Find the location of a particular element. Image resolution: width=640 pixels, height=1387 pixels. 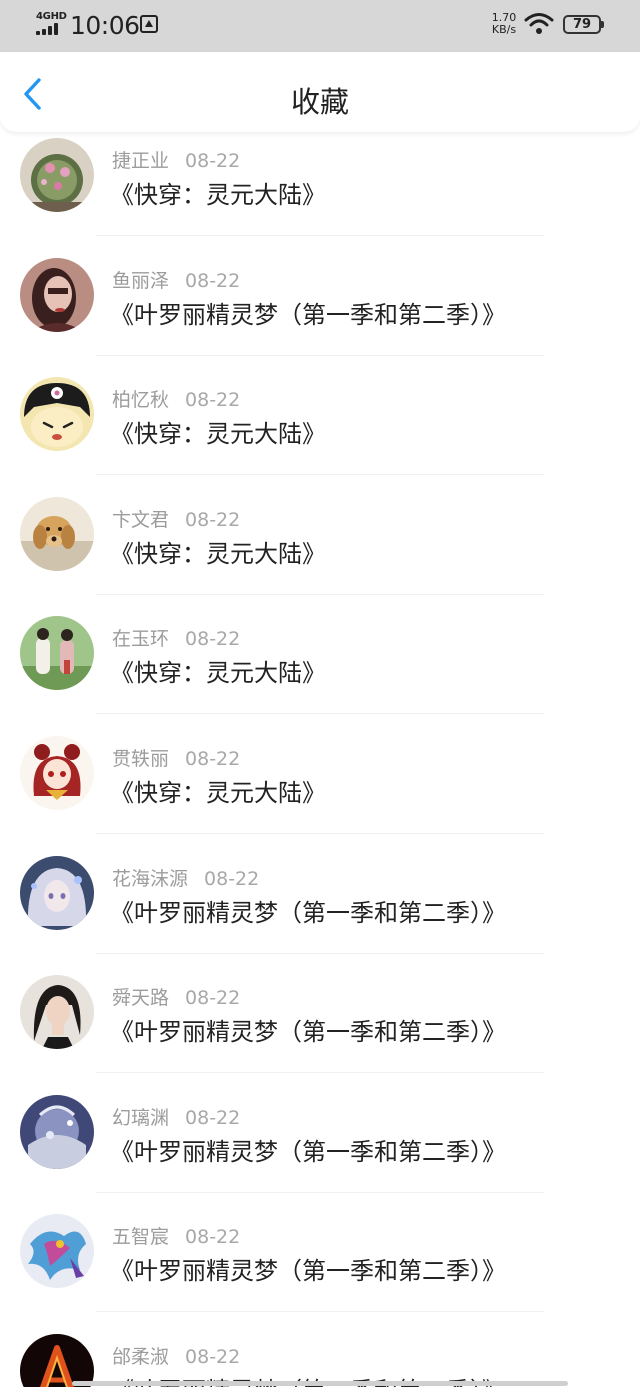

list-item: 捷正业 08-22 《快穿：灵元大陆》 is located at coordinates (320, 191).